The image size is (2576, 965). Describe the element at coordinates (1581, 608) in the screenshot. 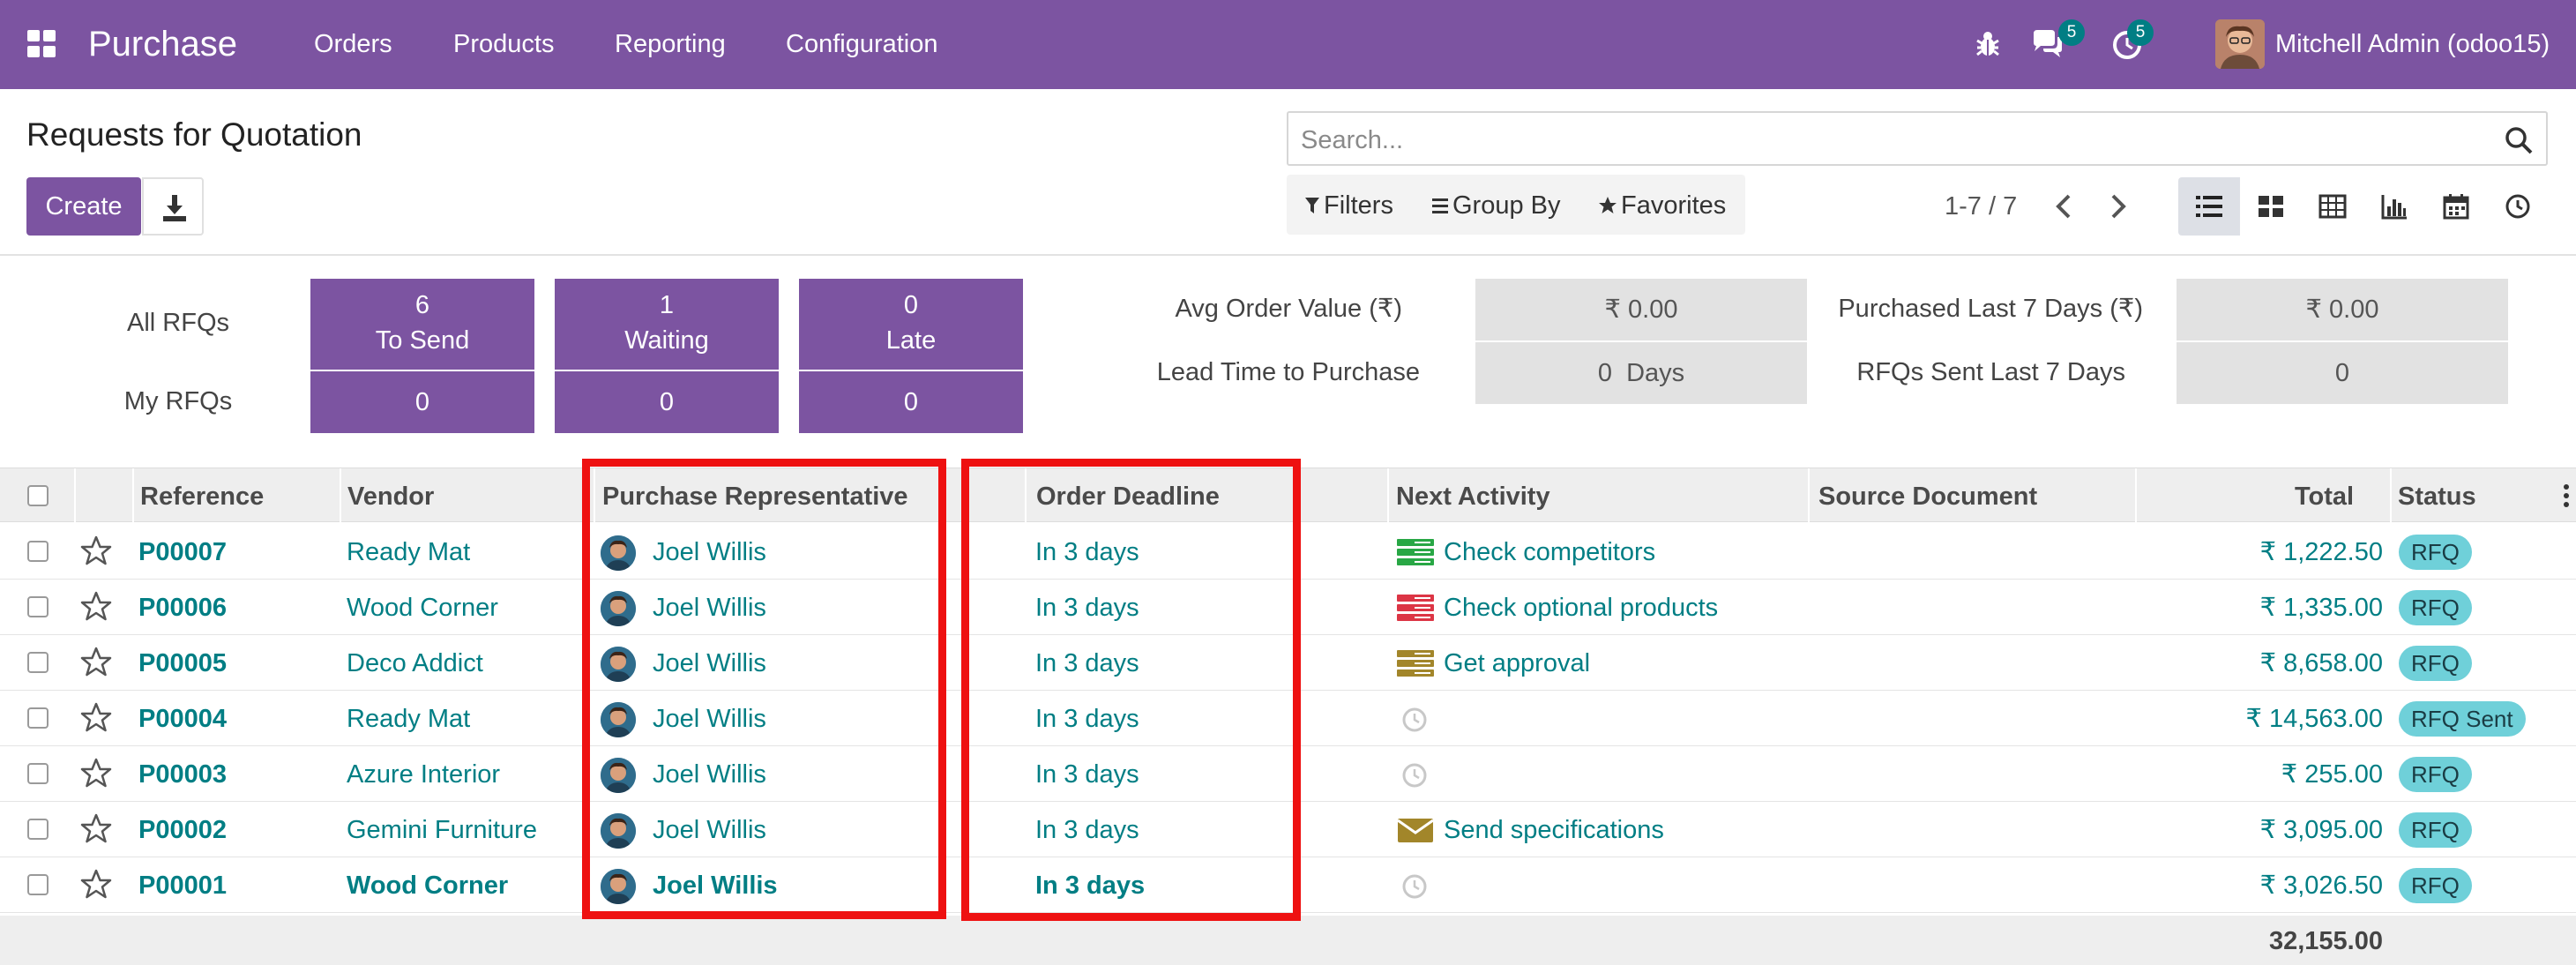

I see `row-next-activity: Check optional products` at that location.